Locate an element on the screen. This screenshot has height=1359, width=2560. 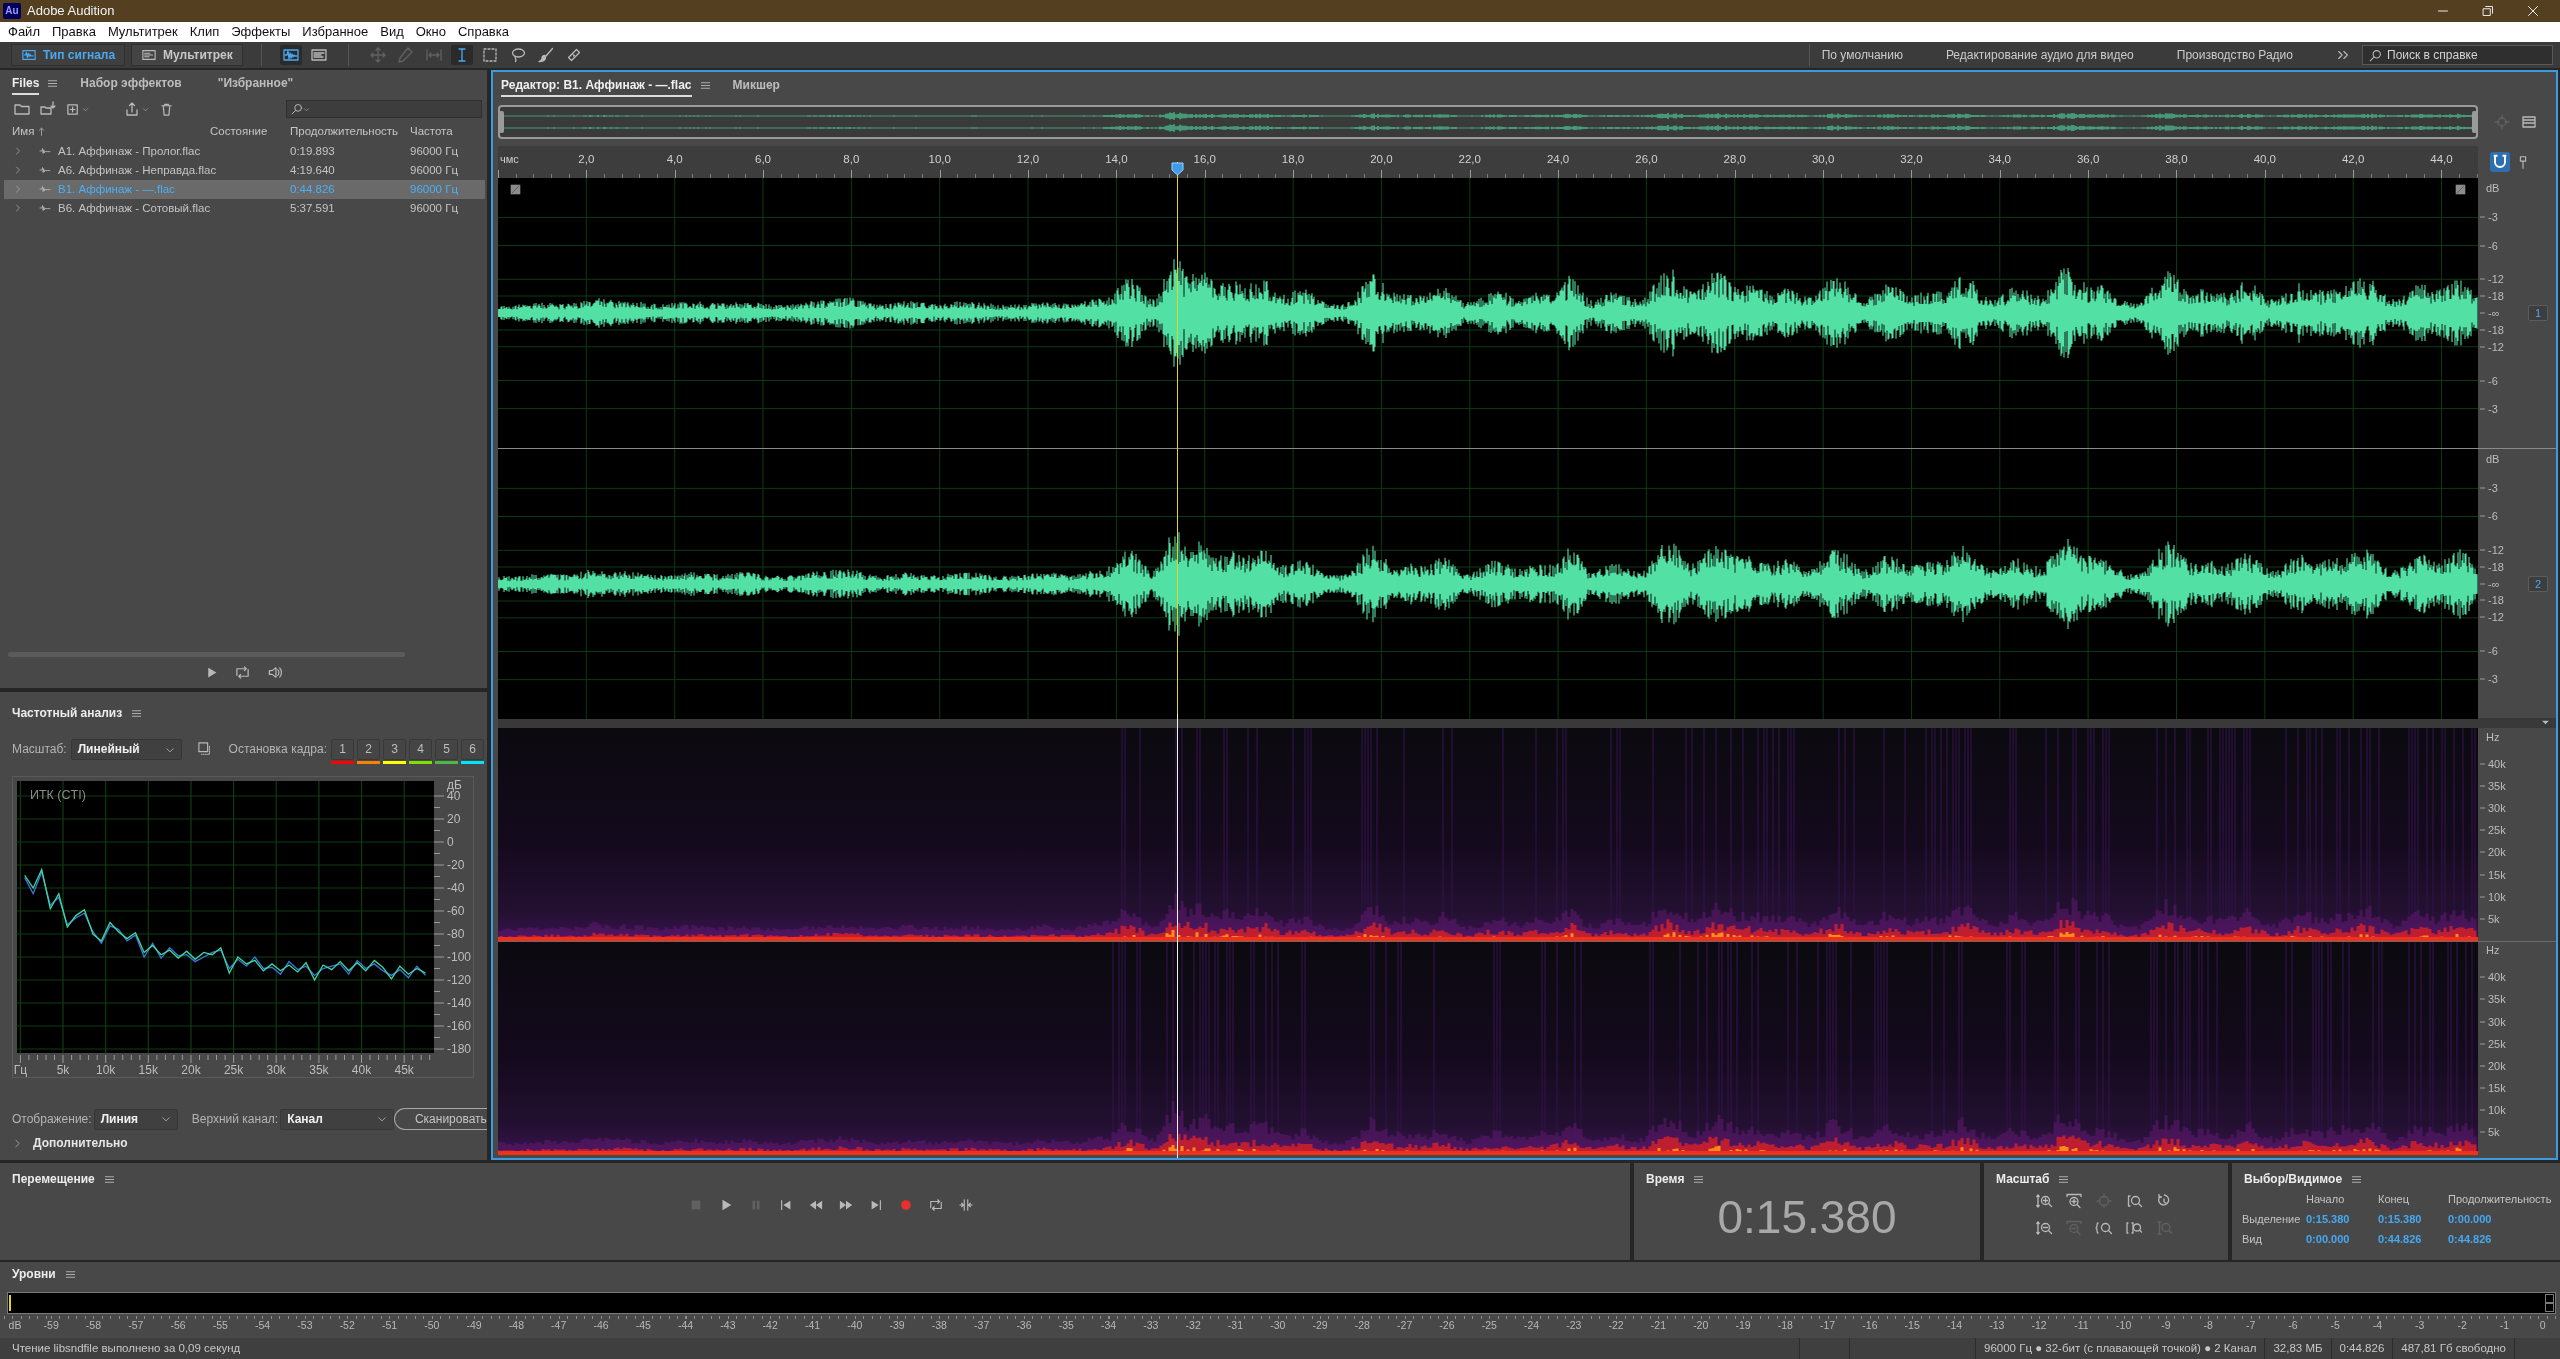
close-icon is located at coordinates (2533, 11).